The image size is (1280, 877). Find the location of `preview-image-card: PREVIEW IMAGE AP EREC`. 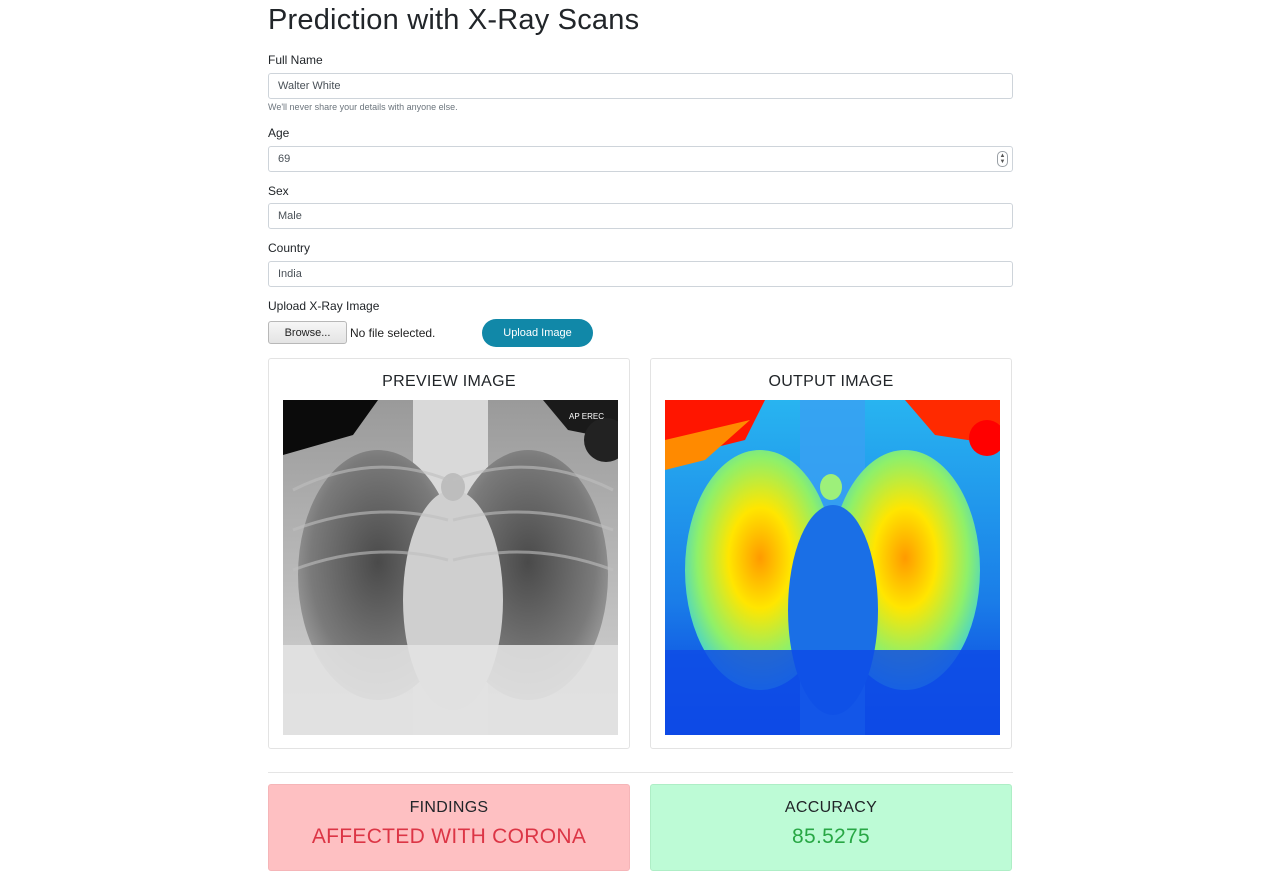

preview-image-card: PREVIEW IMAGE AP EREC is located at coordinates (449, 553).